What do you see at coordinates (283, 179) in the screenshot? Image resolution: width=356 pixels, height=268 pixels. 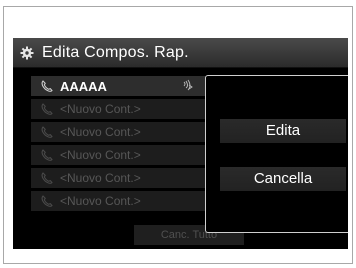 I see `delete-button: Cancella` at bounding box center [283, 179].